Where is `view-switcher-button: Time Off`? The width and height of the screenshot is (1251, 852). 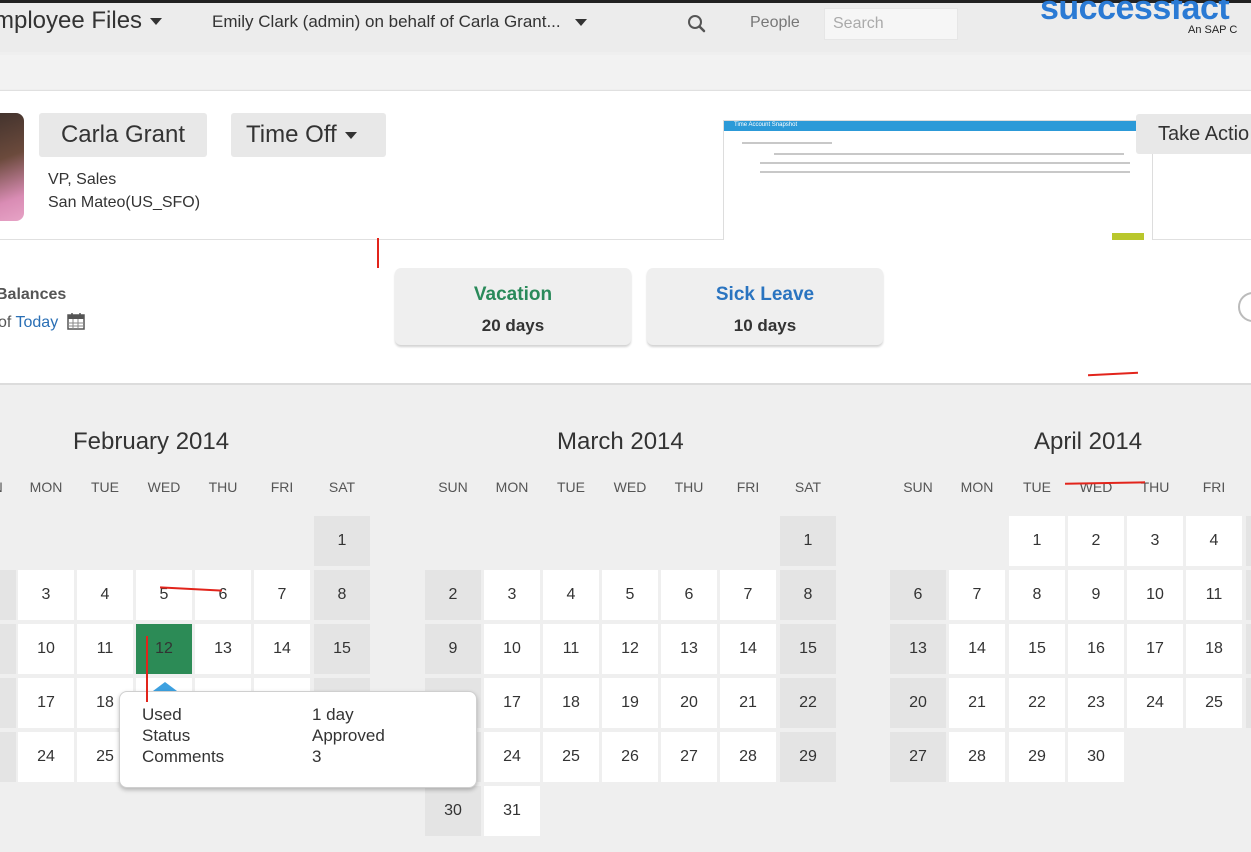
view-switcher-button: Time Off is located at coordinates (308, 135).